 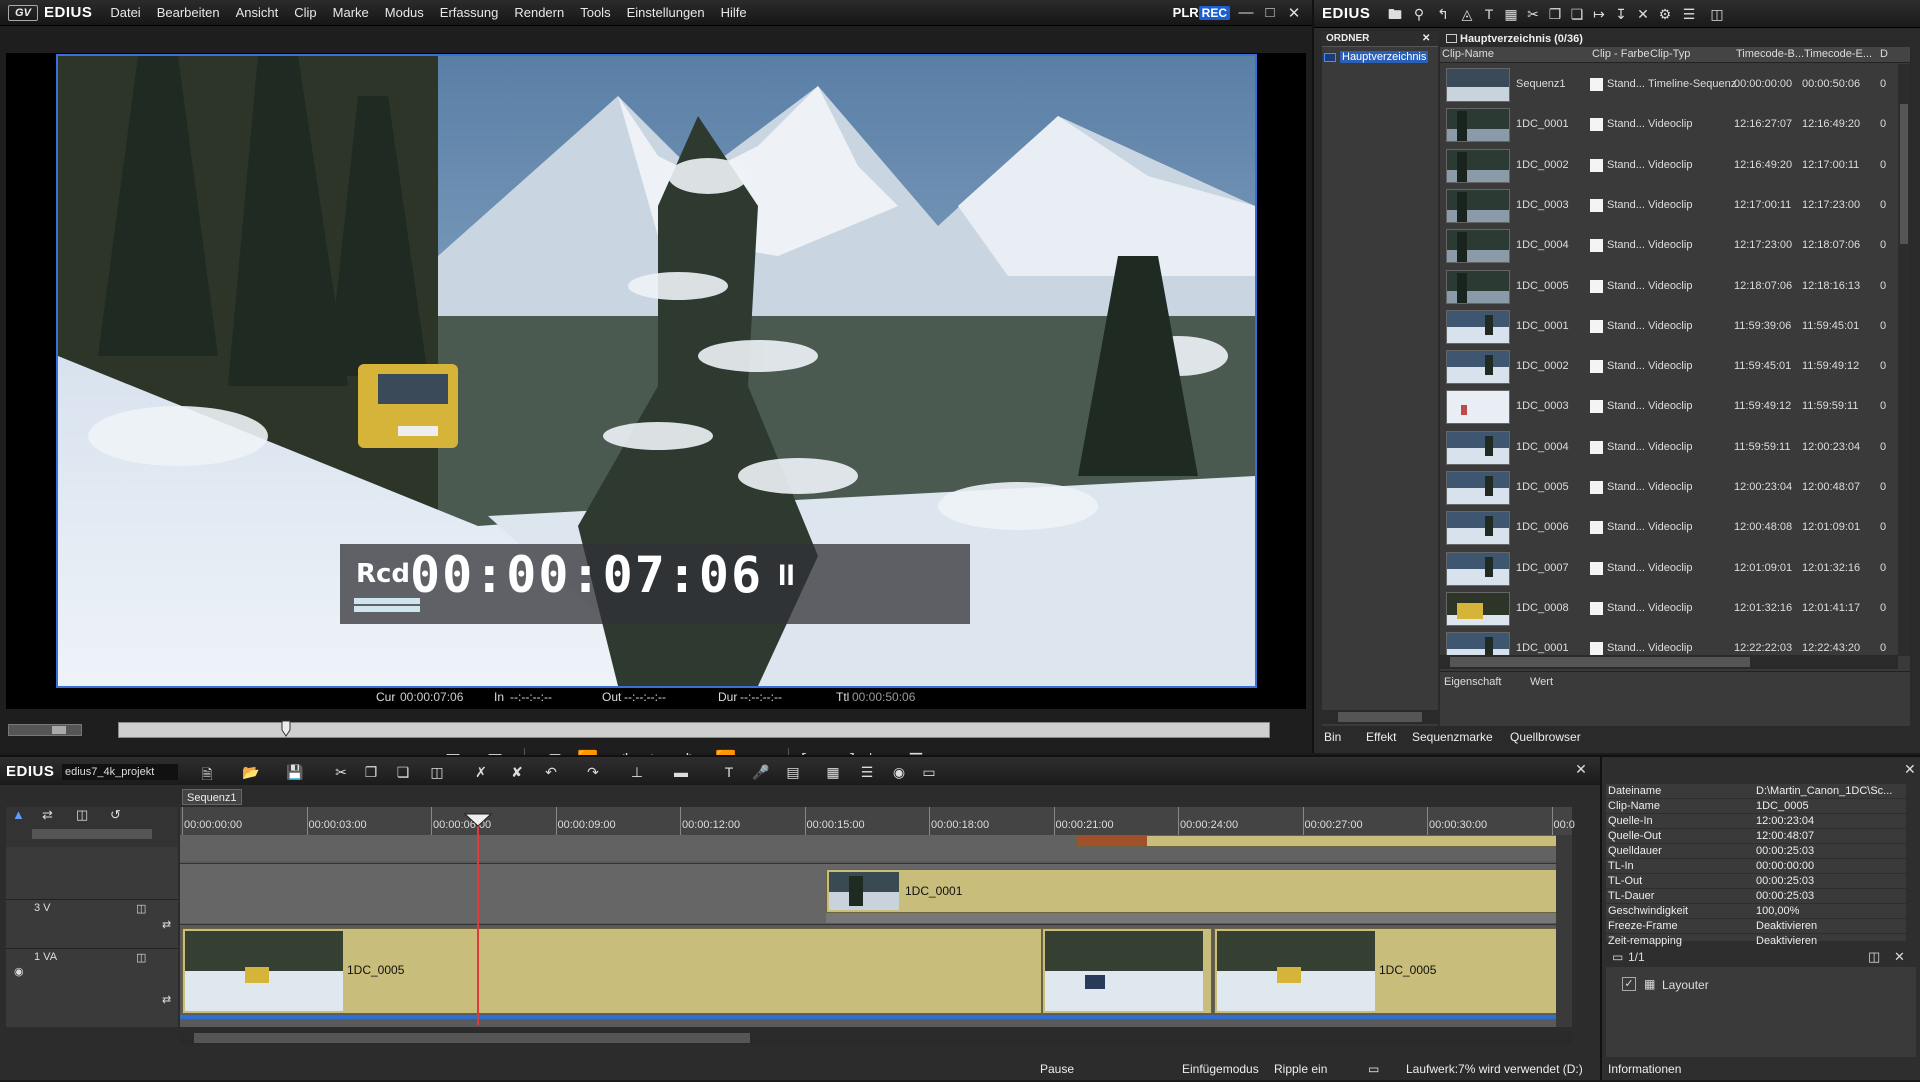 What do you see at coordinates (481, 772) in the screenshot?
I see `delete-icon: ✗` at bounding box center [481, 772].